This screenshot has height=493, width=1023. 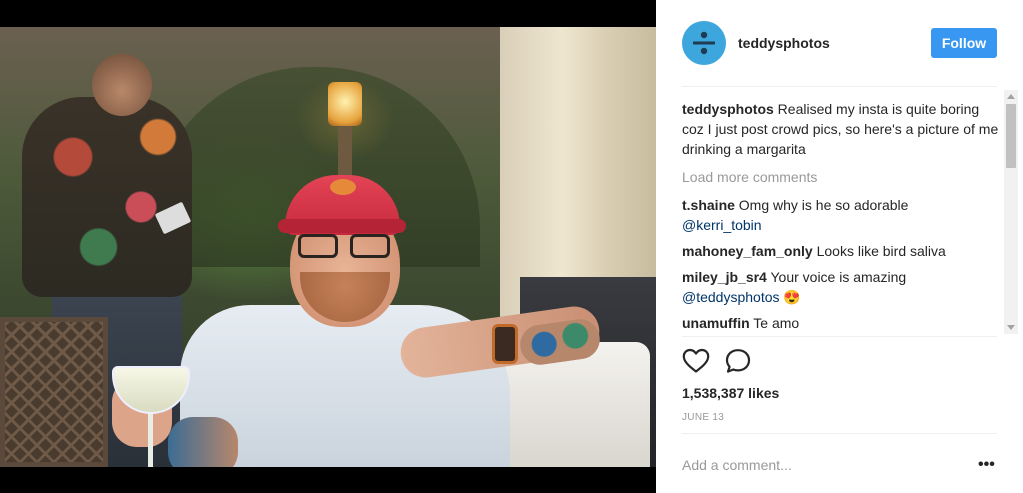 I want to click on glasses, so click(x=346, y=247).